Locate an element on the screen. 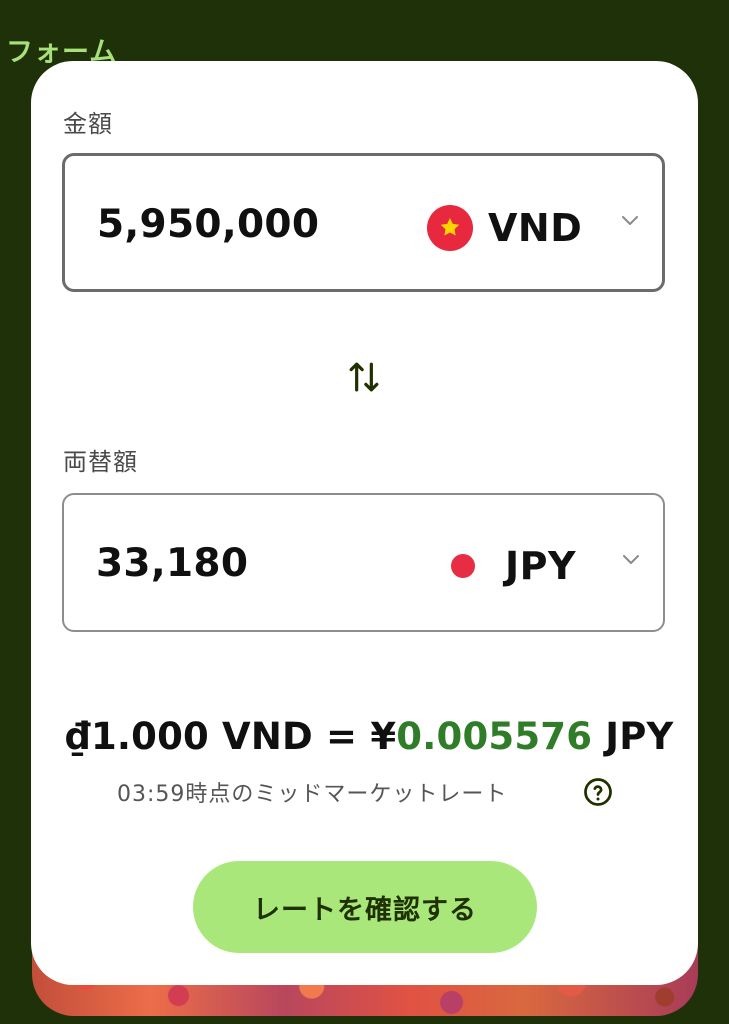 The width and height of the screenshot is (729, 1024). amount-value: 5,950,000 is located at coordinates (208, 224).